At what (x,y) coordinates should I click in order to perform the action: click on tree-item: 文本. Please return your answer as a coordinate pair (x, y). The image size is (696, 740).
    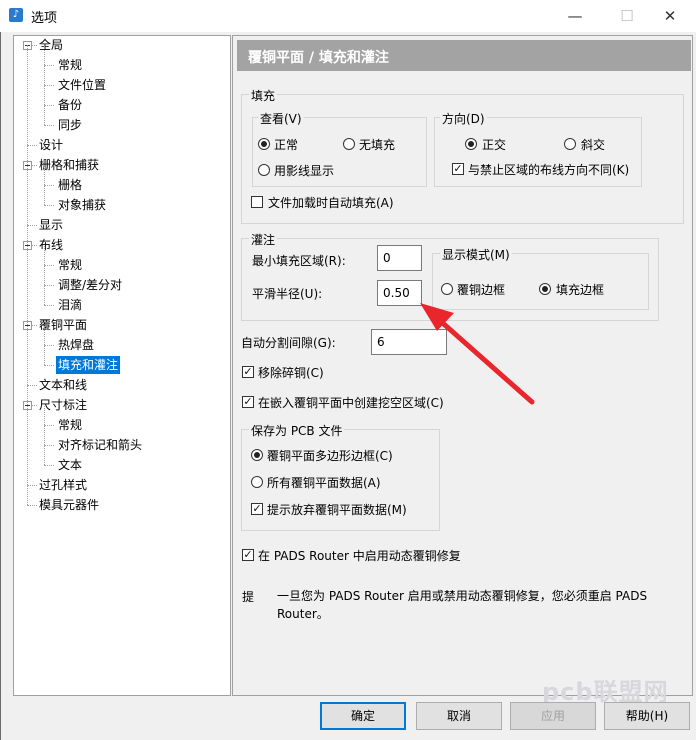
    Looking at the image, I should click on (70, 465).